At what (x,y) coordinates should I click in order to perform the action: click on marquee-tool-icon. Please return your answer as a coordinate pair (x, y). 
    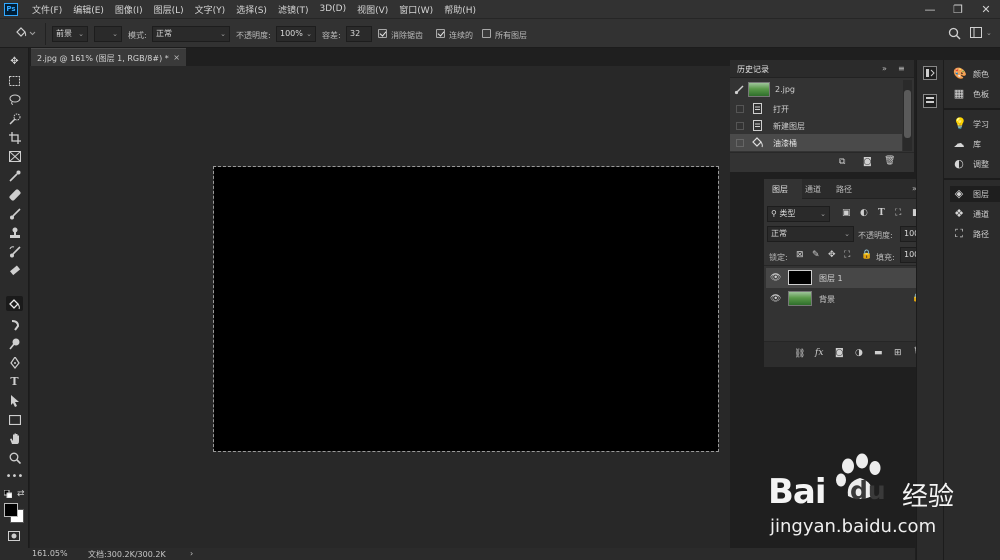
    Looking at the image, I should click on (14, 80).